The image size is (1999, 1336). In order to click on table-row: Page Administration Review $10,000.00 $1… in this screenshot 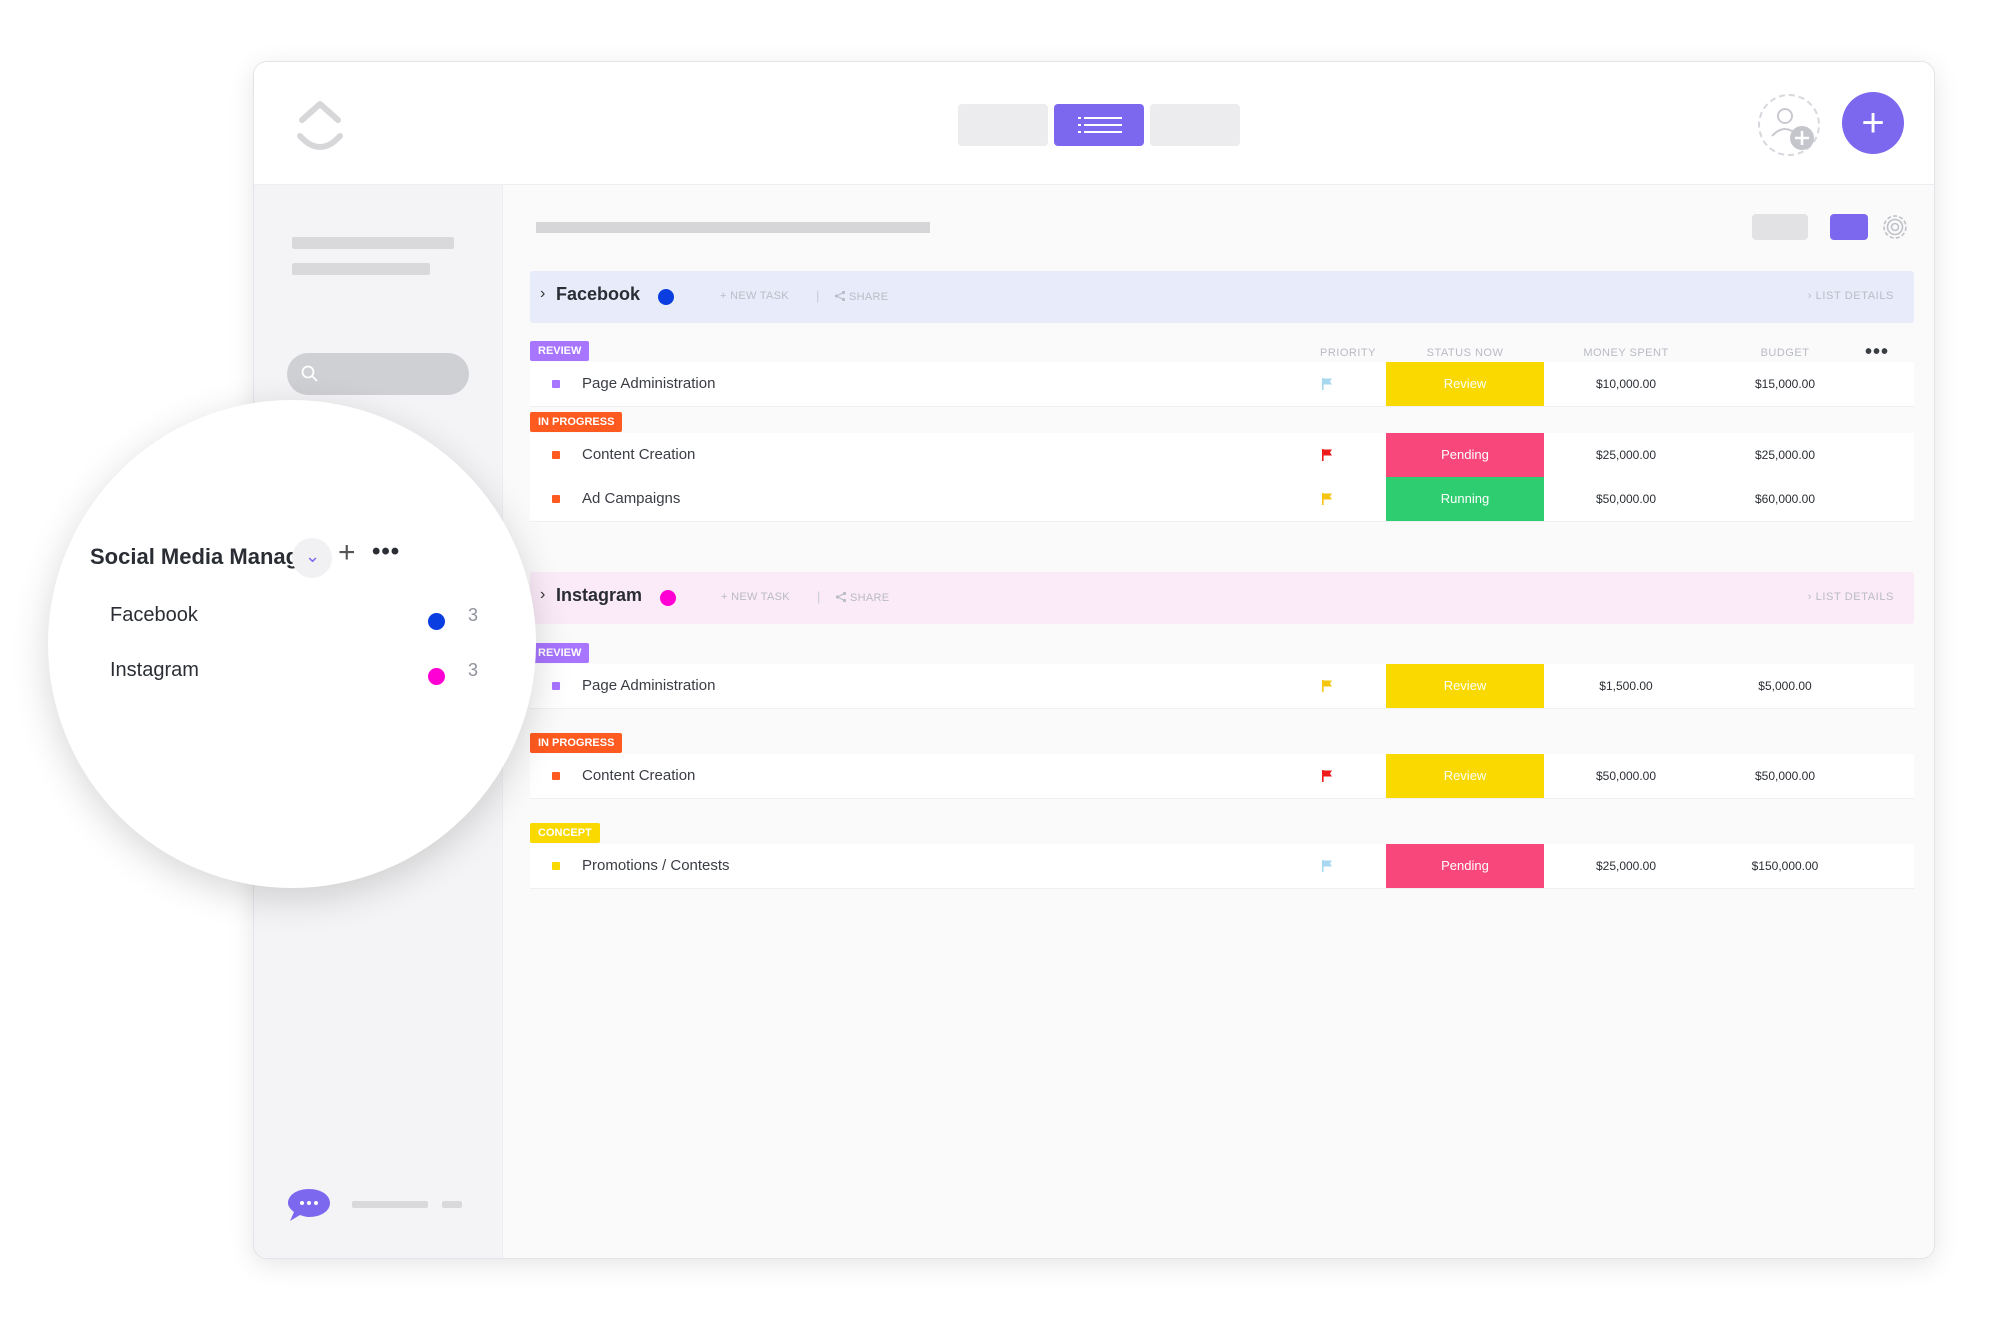, I will do `click(1222, 384)`.